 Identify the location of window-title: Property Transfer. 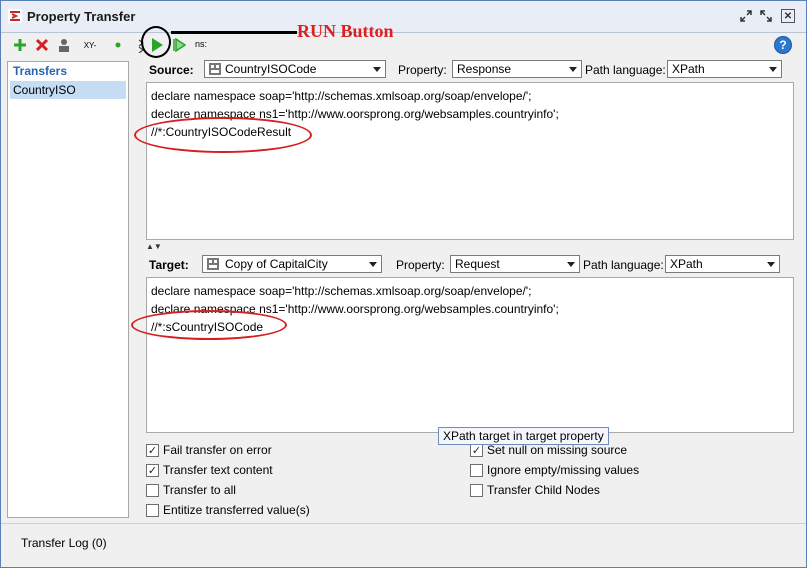
(81, 16).